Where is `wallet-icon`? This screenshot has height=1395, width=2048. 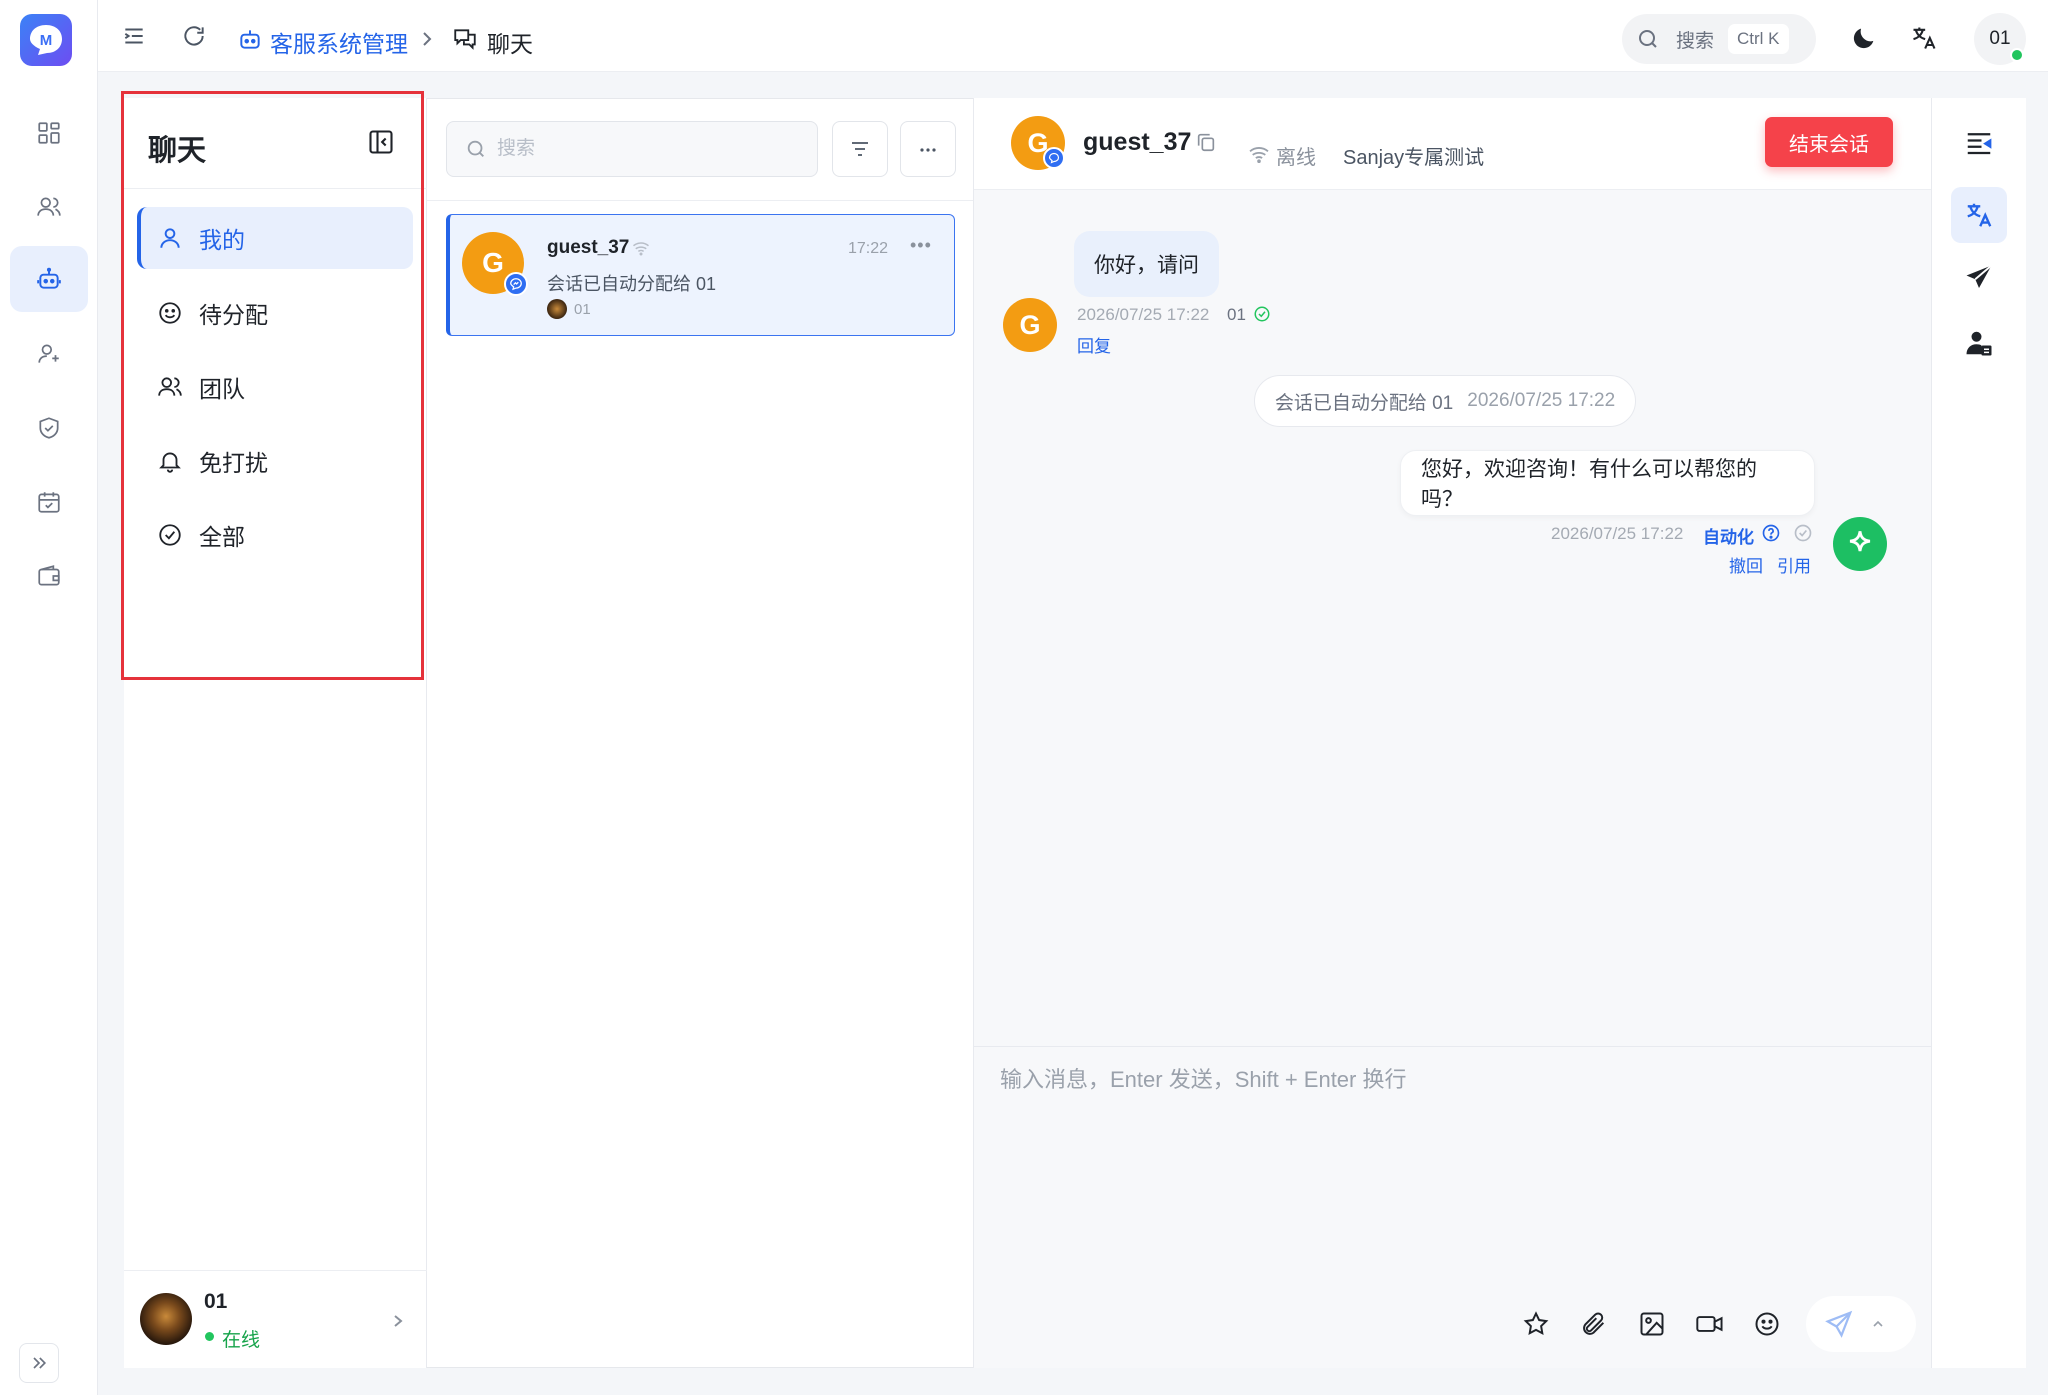 wallet-icon is located at coordinates (49, 576).